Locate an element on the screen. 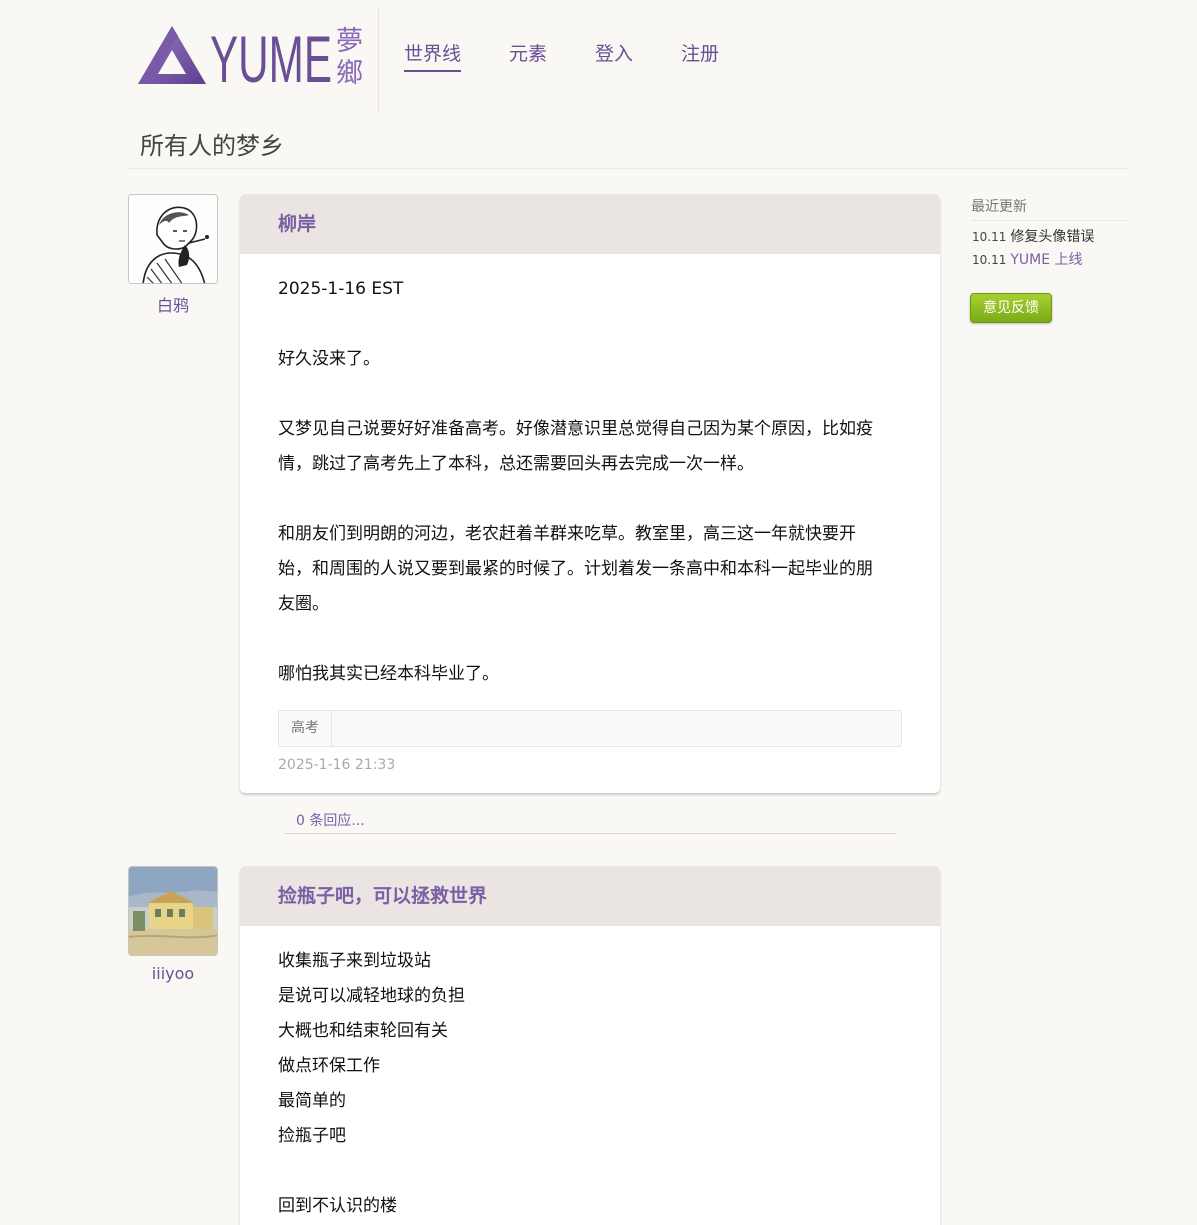  author-name-post-2: iiiyoo is located at coordinates (173, 973).